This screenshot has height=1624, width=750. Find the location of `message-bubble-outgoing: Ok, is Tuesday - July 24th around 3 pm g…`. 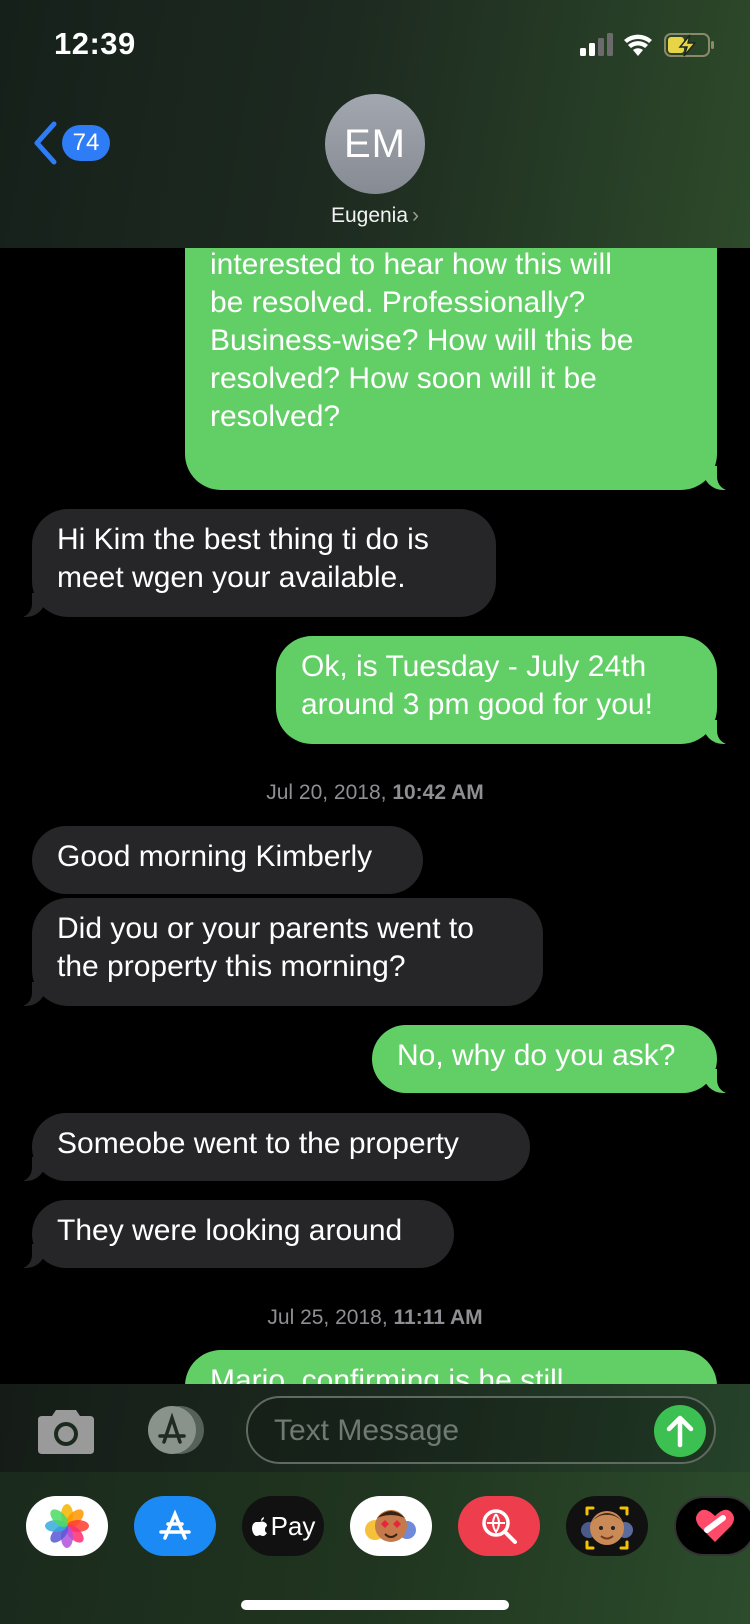

message-bubble-outgoing: Ok, is Tuesday - July 24th around 3 pm g… is located at coordinates (507, 690).